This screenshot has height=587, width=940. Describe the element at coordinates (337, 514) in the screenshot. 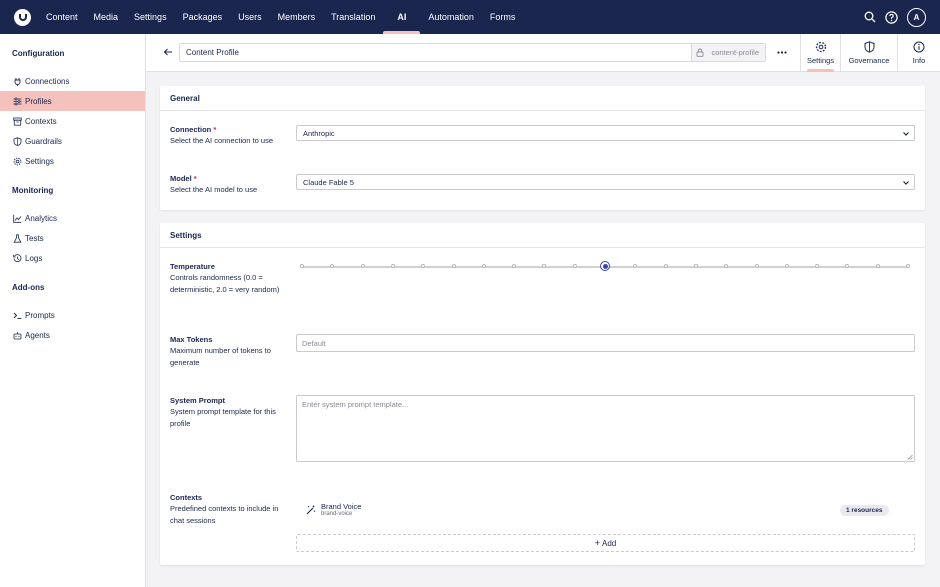

I see `context-alias: brand-voice` at that location.